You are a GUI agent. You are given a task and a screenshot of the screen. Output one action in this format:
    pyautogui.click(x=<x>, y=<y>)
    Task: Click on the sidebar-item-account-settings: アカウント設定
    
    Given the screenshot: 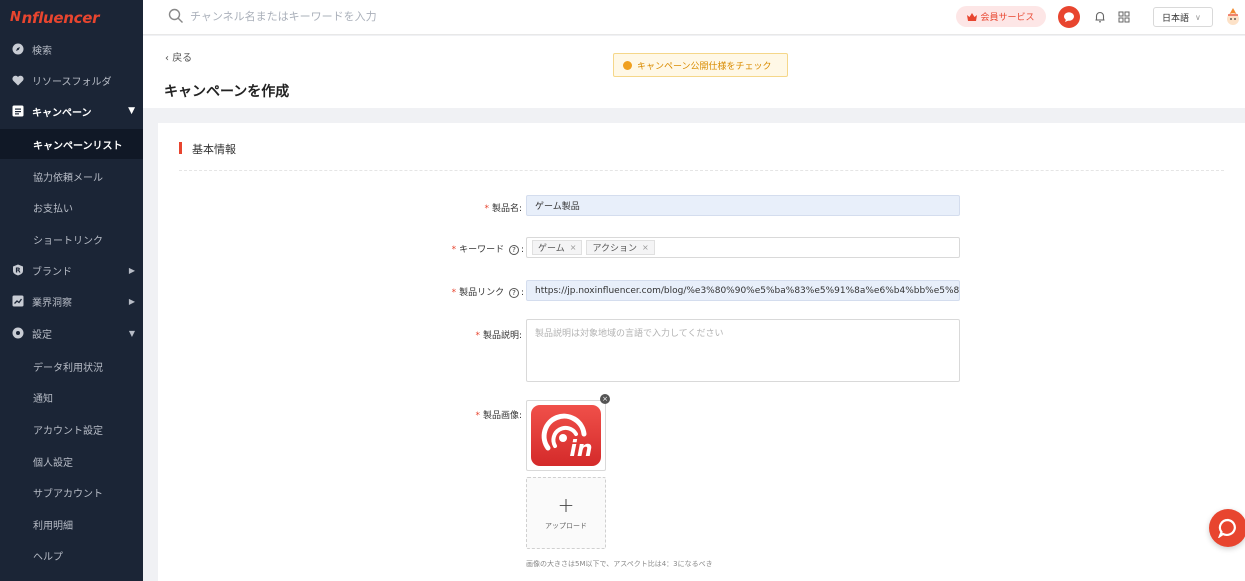 What is the action you would take?
    pyautogui.click(x=71, y=429)
    